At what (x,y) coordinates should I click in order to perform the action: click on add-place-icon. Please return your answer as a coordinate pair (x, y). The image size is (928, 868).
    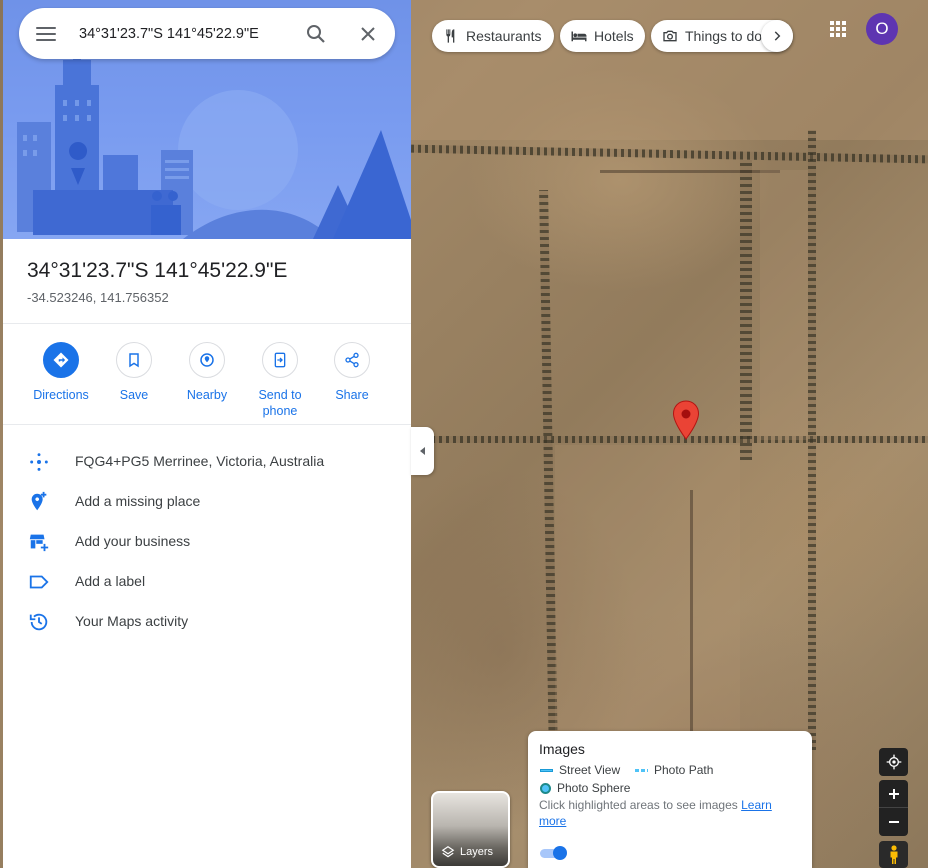
    Looking at the image, I should click on (39, 502).